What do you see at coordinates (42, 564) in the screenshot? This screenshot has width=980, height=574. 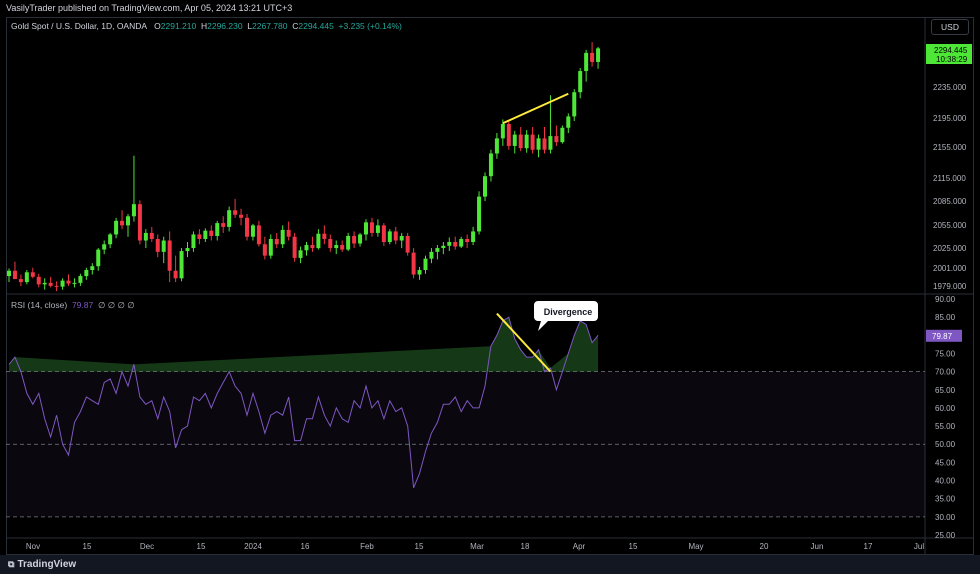 I see `tradingview-logo: ⧉ TradingView` at bounding box center [42, 564].